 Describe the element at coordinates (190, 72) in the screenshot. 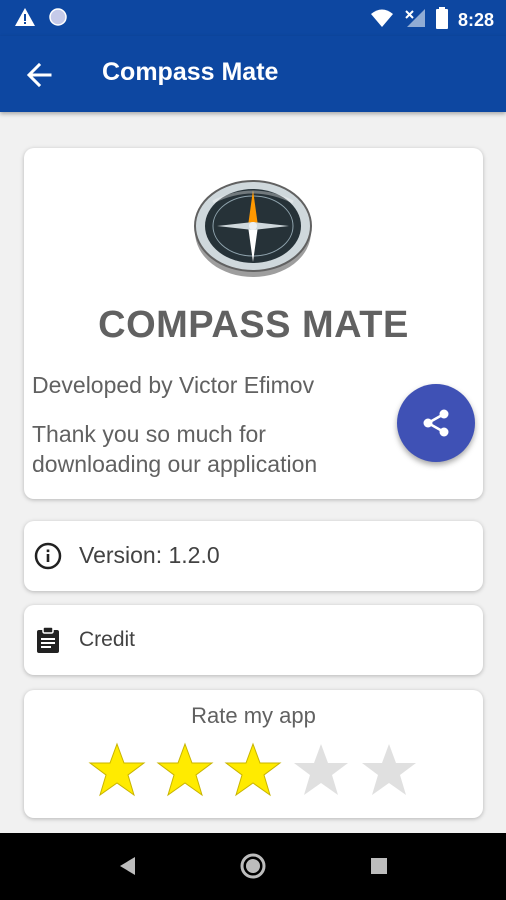

I see `page-title: Compass Mate` at that location.